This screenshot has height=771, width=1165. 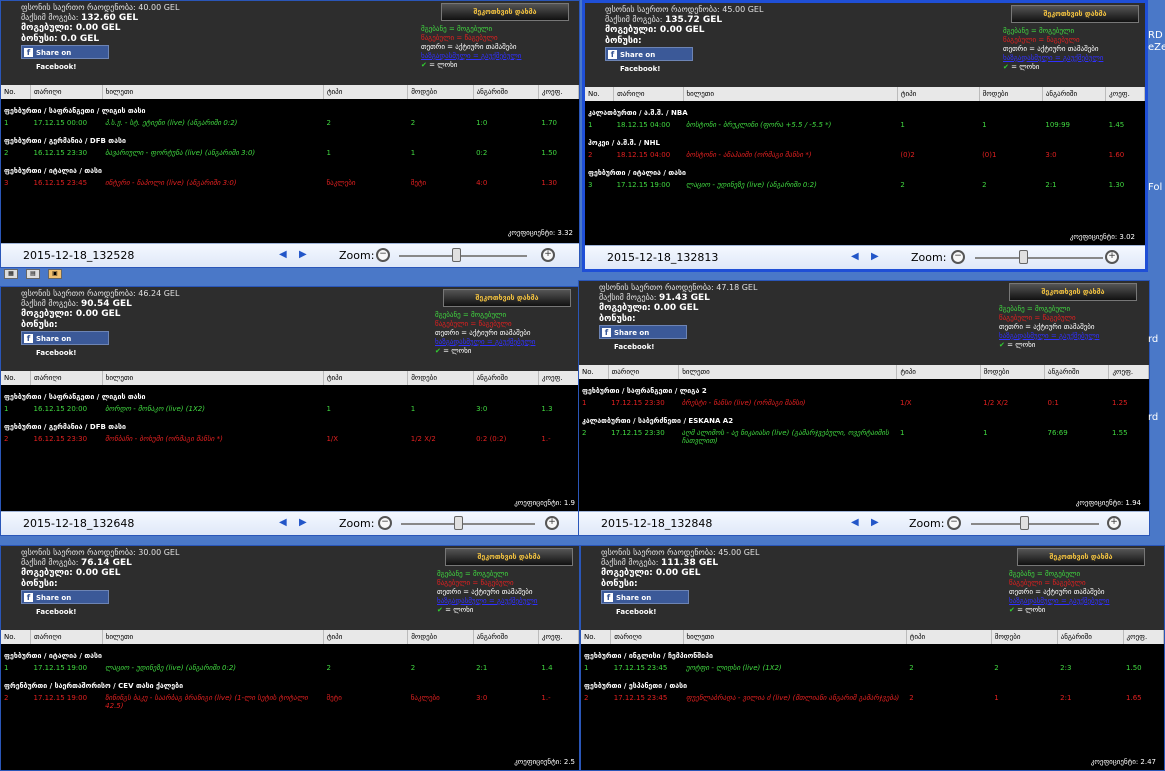 What do you see at coordinates (212, 439) in the screenshot?
I see `bet-event: შონბაჩი - ბოხუმი (ორმაგი შანსი *)` at bounding box center [212, 439].